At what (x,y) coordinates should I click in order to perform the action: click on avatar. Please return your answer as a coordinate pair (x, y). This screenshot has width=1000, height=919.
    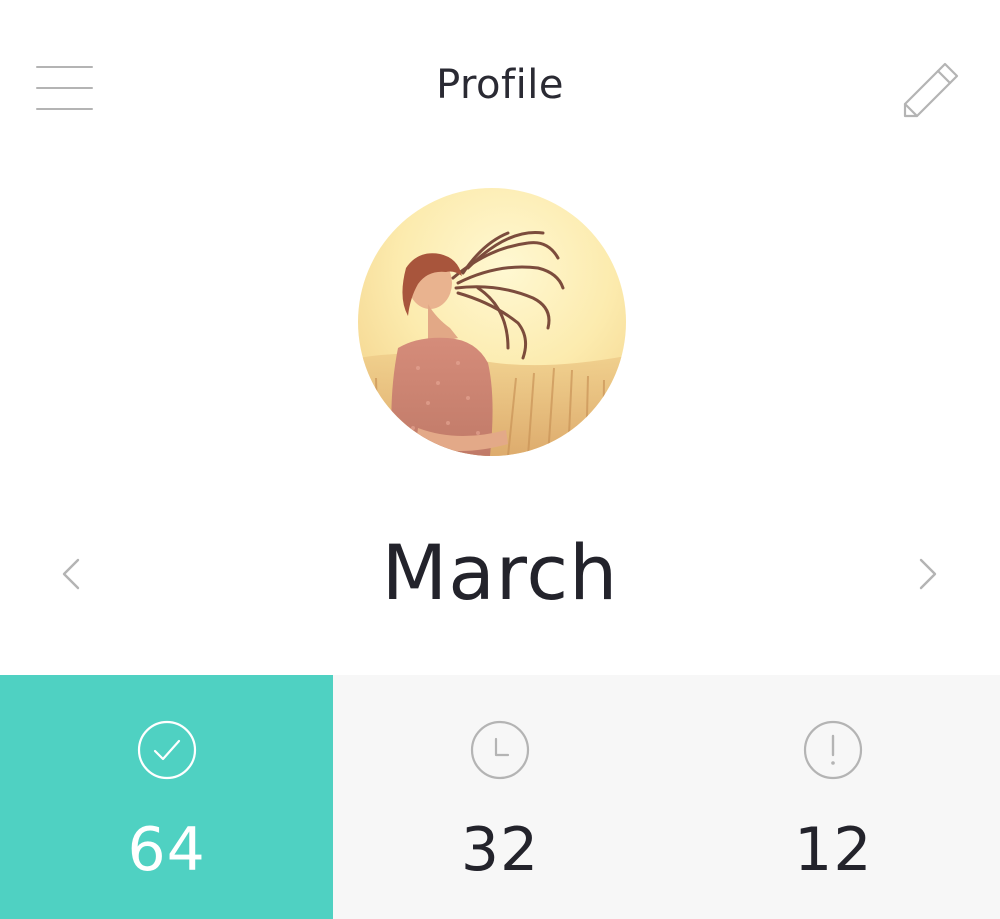
    Looking at the image, I should click on (492, 322).